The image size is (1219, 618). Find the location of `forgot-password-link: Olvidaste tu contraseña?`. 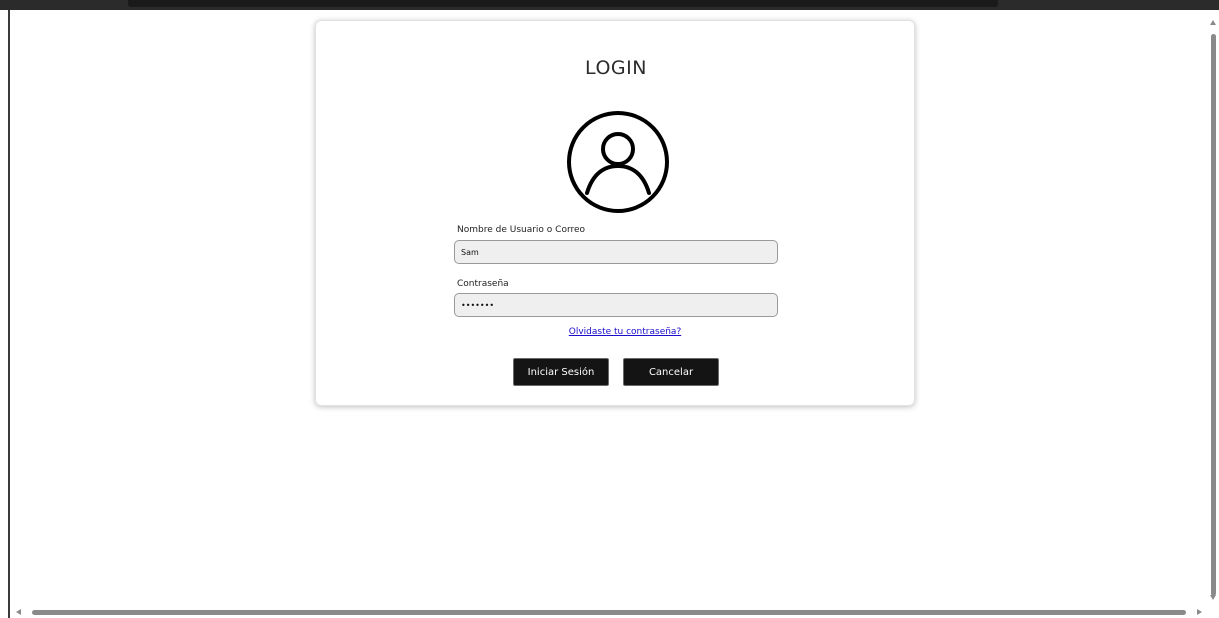

forgot-password-link: Olvidaste tu contraseña? is located at coordinates (625, 332).